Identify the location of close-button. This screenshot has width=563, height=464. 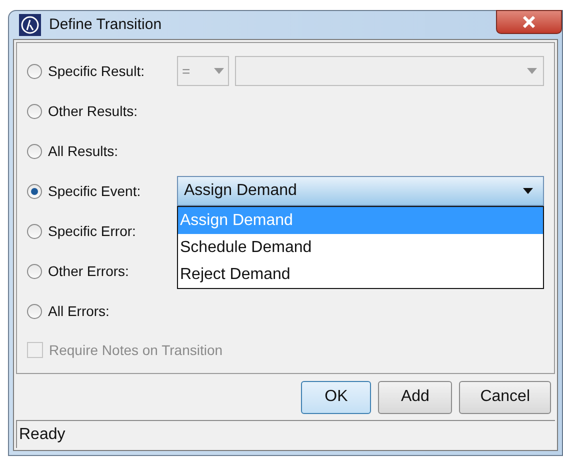
(529, 22).